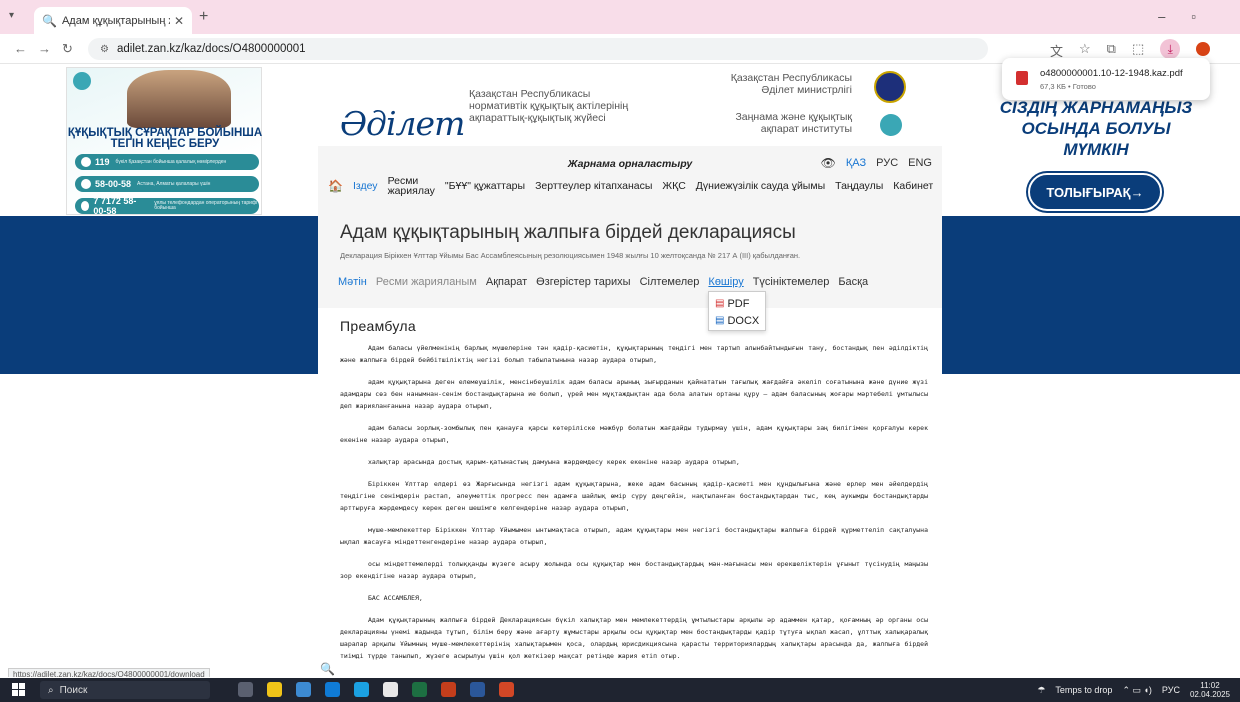 This screenshot has height=702, width=1240. Describe the element at coordinates (1209, 694) in the screenshot. I see `clock-date: 02.04.2025` at that location.